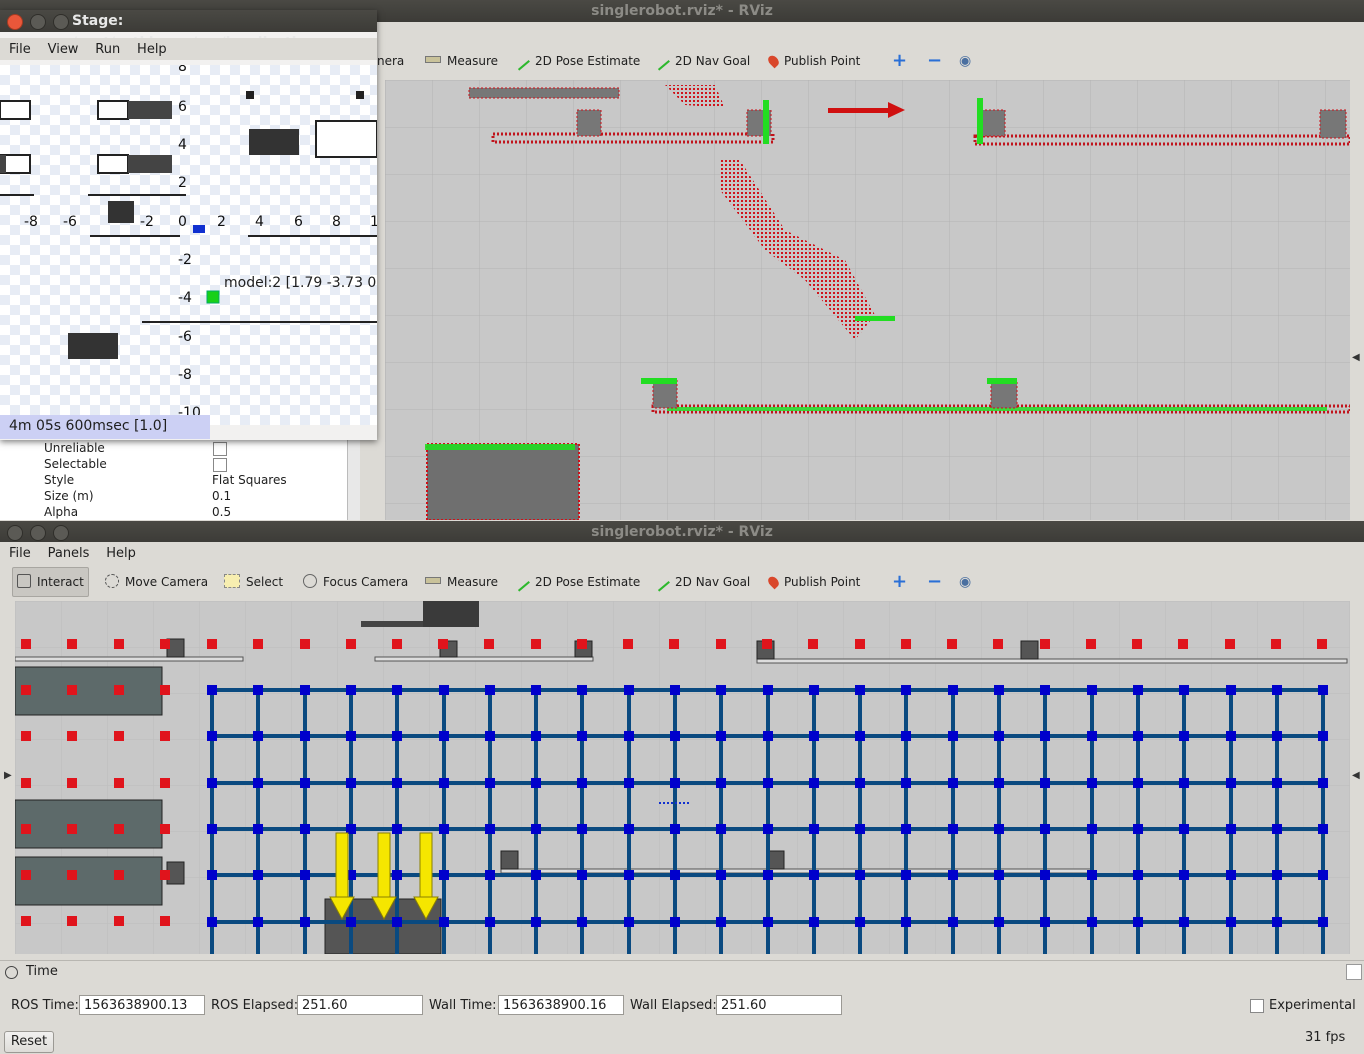  I want to click on wall-elapsed-field: 251.60, so click(779, 1005).